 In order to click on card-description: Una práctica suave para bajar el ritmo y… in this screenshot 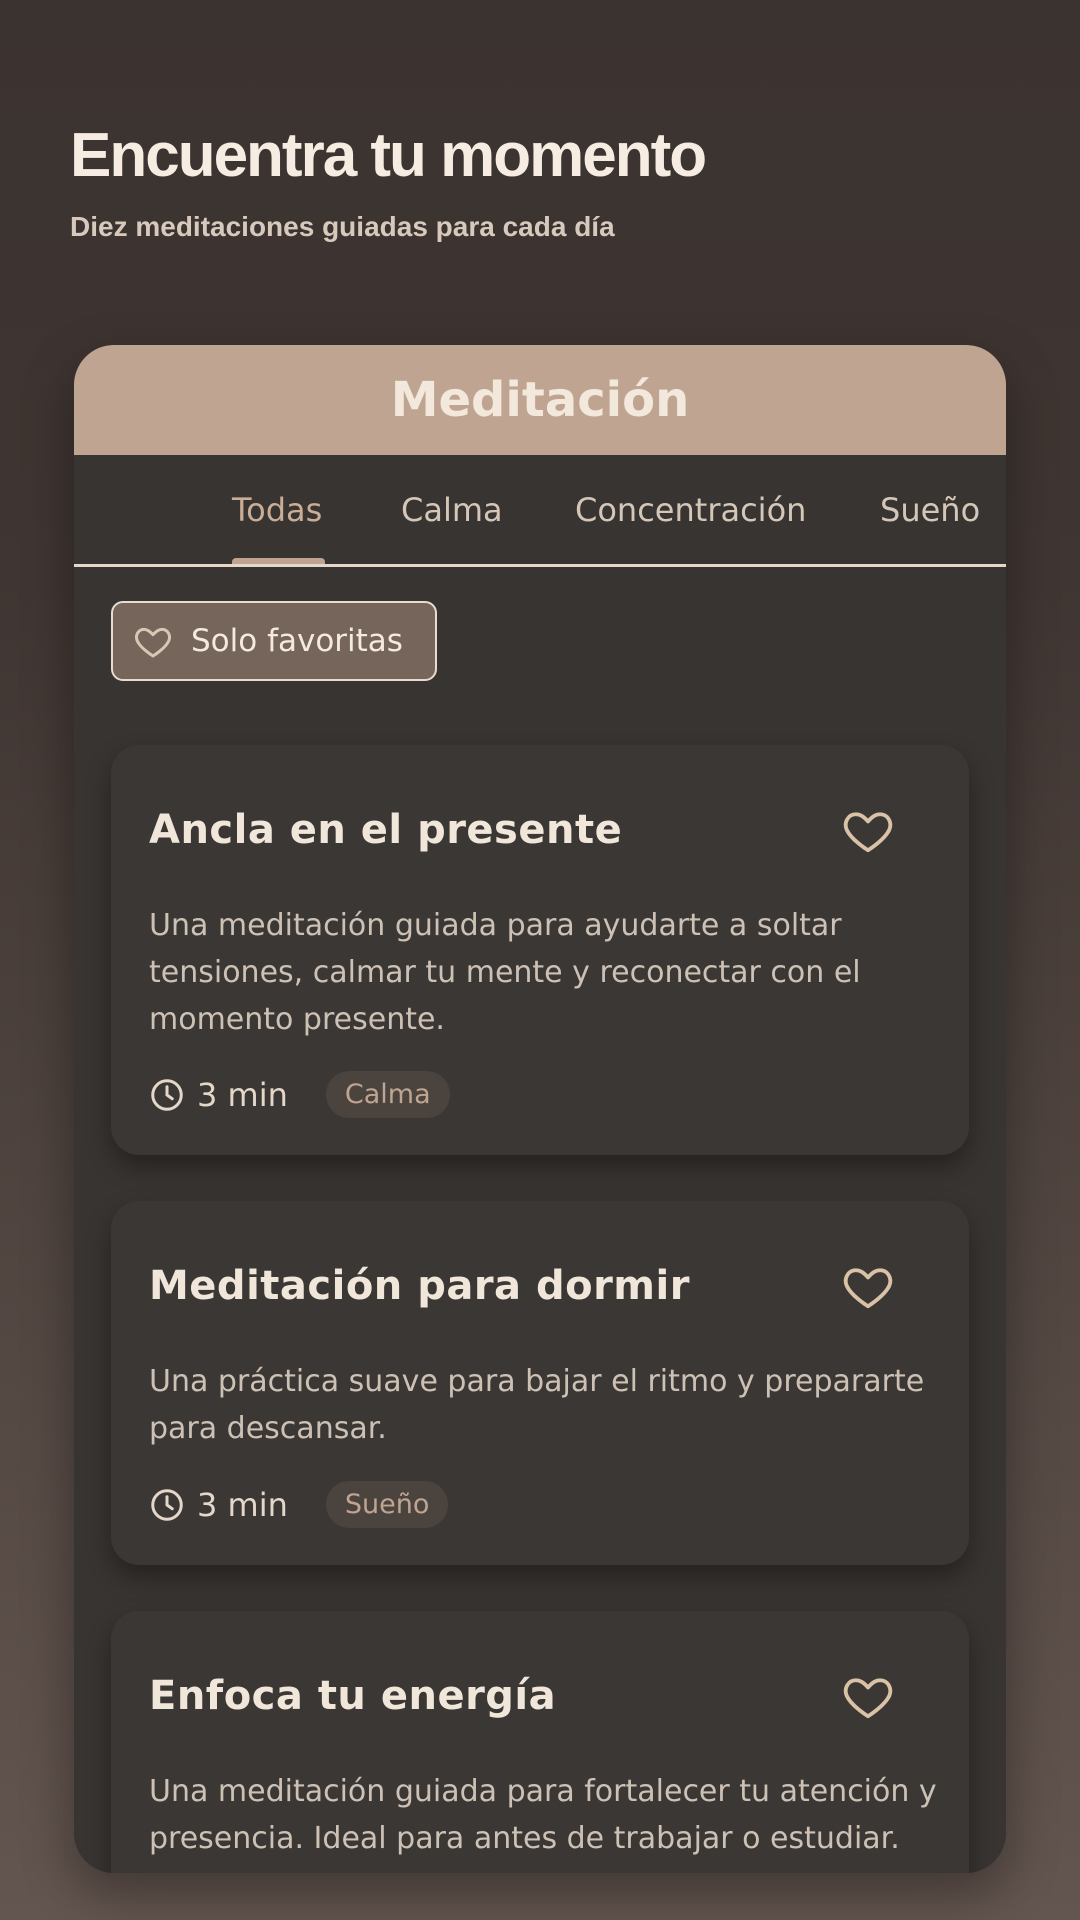, I will do `click(537, 1405)`.